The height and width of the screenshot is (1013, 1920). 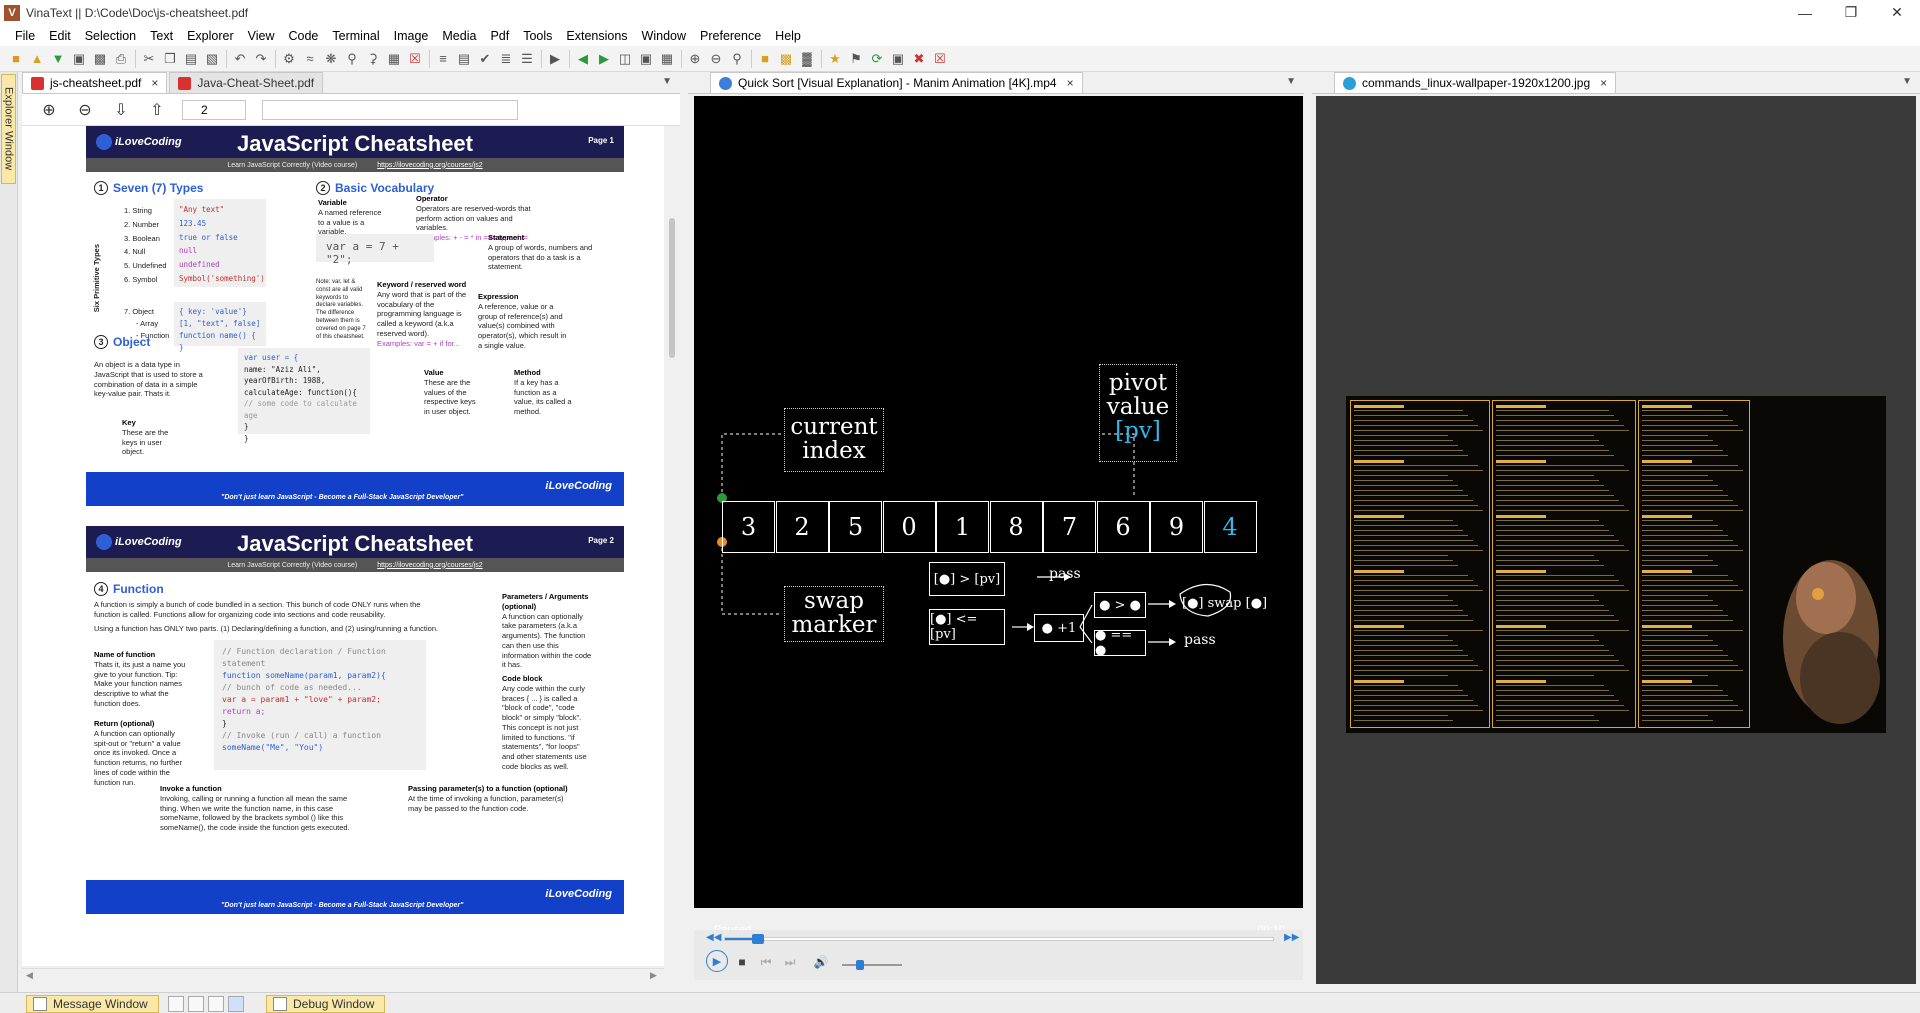 I want to click on tab-java-cheat-sheet: Java-Cheat-Sheet.pdf, so click(x=246, y=82).